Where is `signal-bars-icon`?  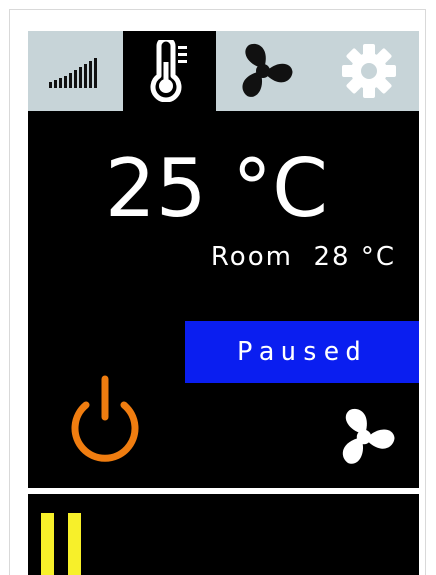
signal-bars-icon is located at coordinates (72, 73).